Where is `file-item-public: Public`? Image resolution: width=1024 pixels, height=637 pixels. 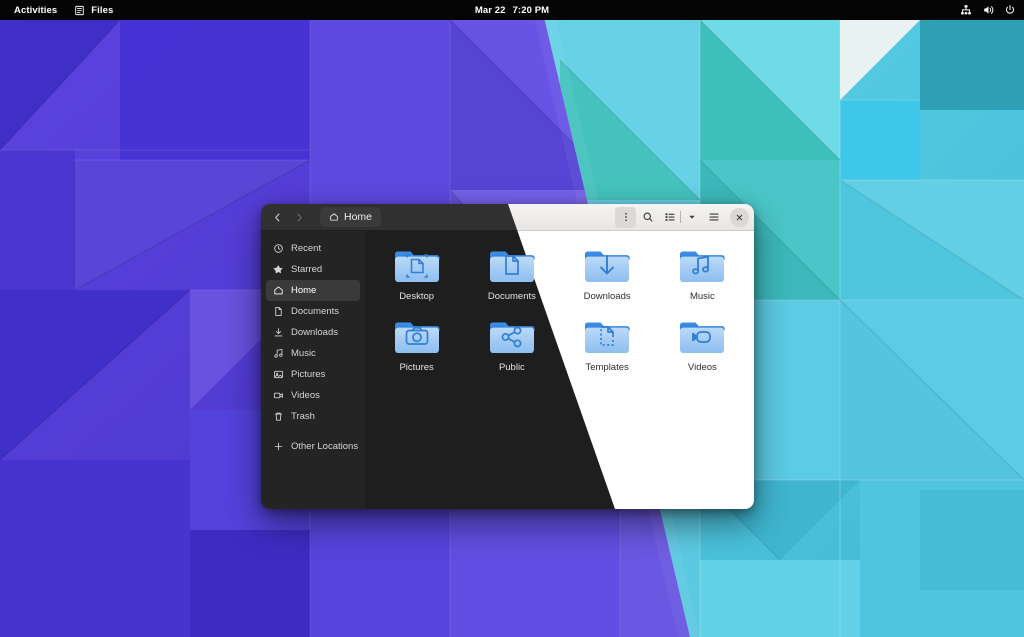 file-item-public: Public is located at coordinates (511, 345).